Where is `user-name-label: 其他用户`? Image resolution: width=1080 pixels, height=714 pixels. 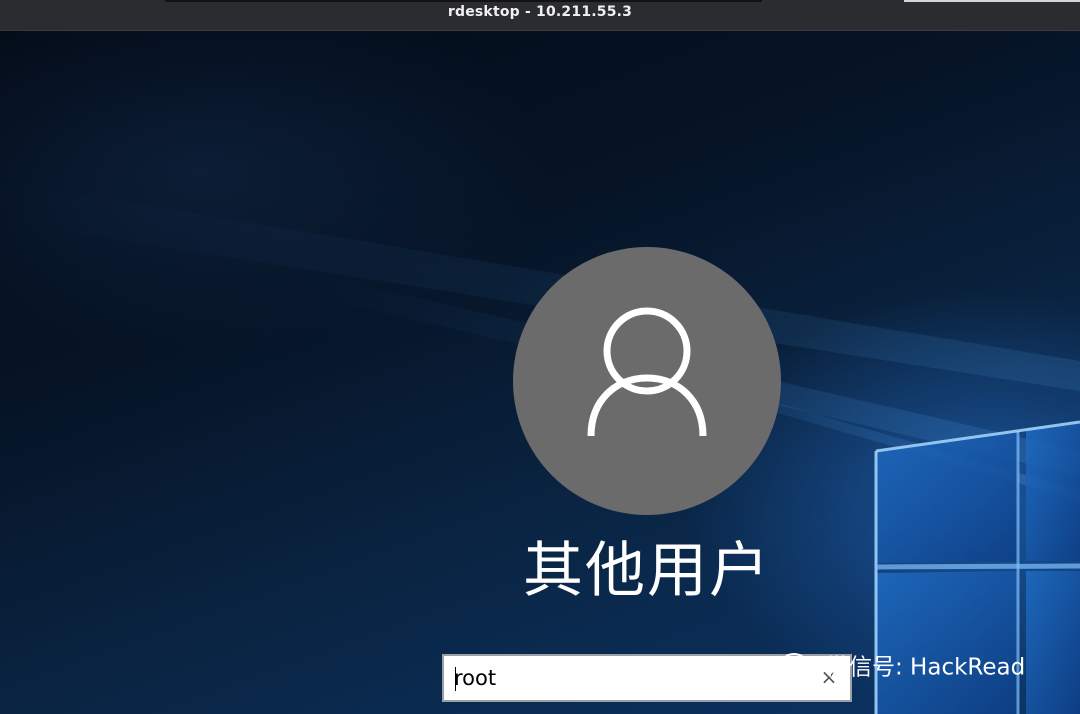 user-name-label: 其他用户 is located at coordinates (647, 571).